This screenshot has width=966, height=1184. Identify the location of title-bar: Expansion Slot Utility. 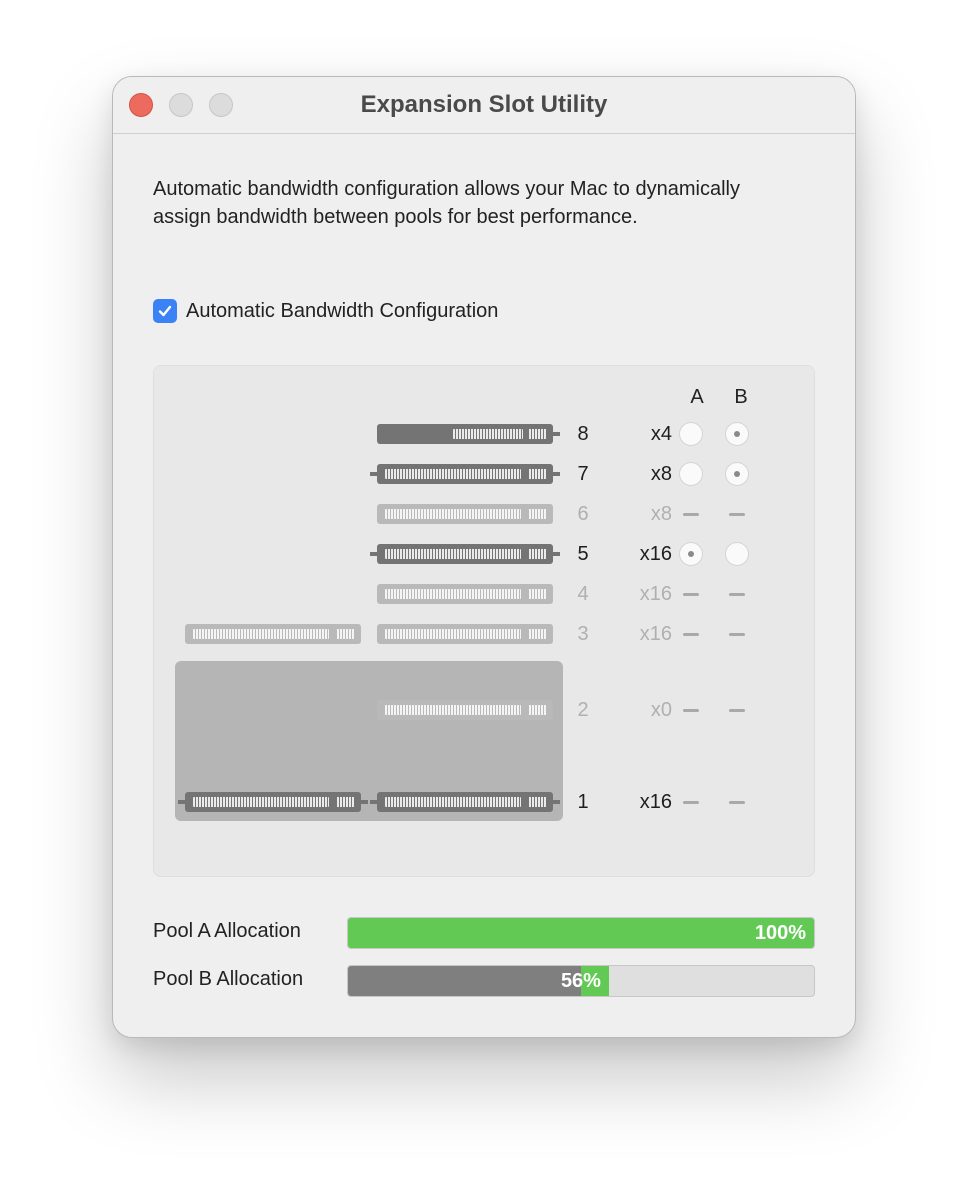
(484, 105).